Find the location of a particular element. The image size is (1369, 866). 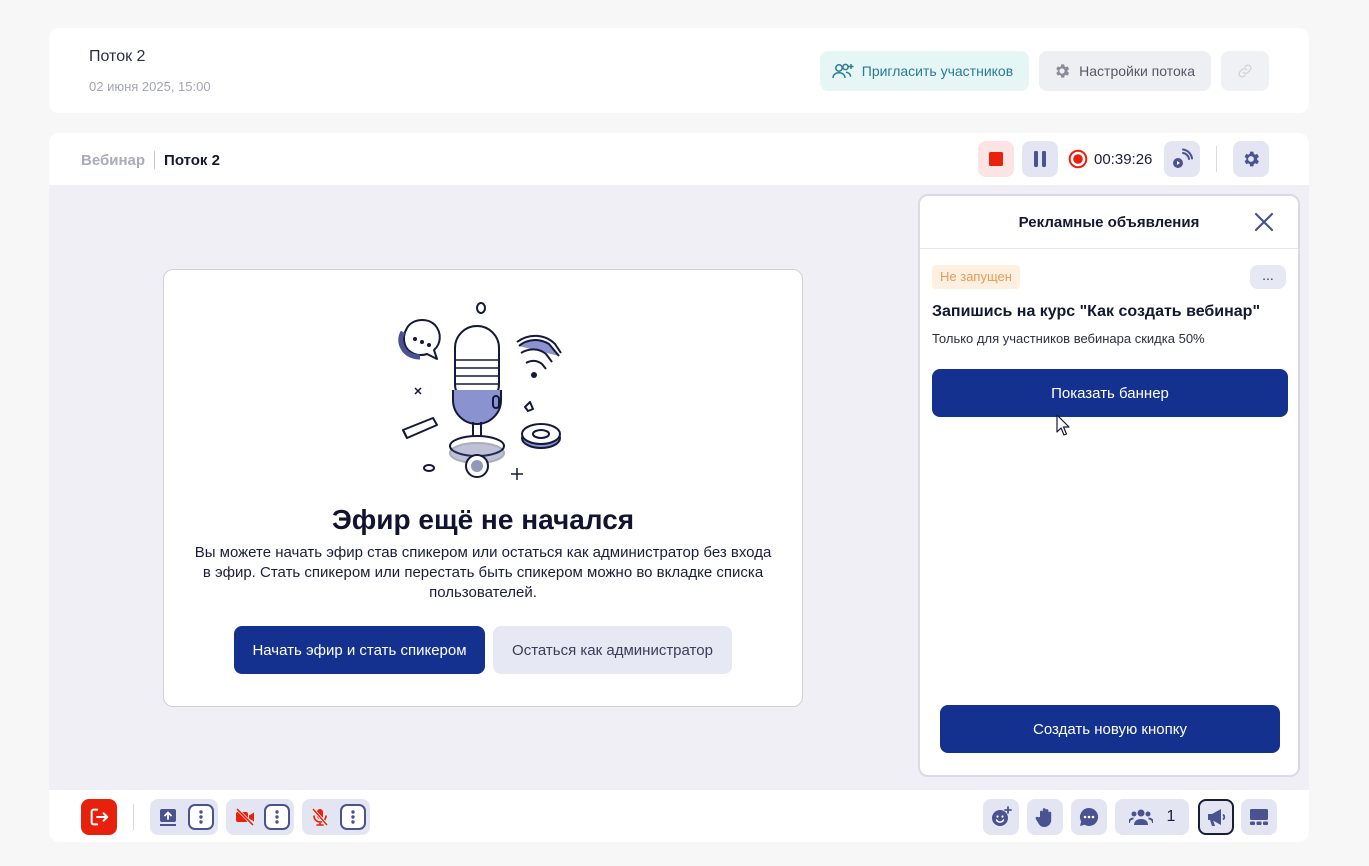

ads-toggle-button is located at coordinates (1216, 817).